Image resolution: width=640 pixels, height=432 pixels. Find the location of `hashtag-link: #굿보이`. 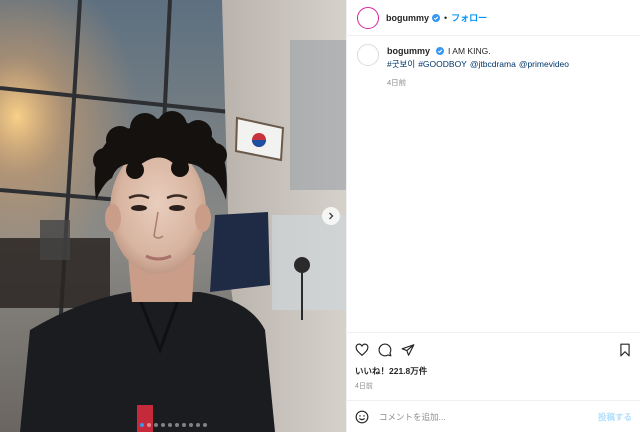

hashtag-link: #굿보이 is located at coordinates (401, 64).